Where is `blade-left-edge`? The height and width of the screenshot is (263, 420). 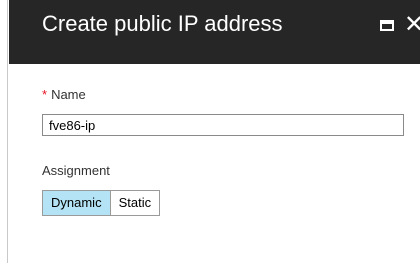
blade-left-edge is located at coordinates (4, 131).